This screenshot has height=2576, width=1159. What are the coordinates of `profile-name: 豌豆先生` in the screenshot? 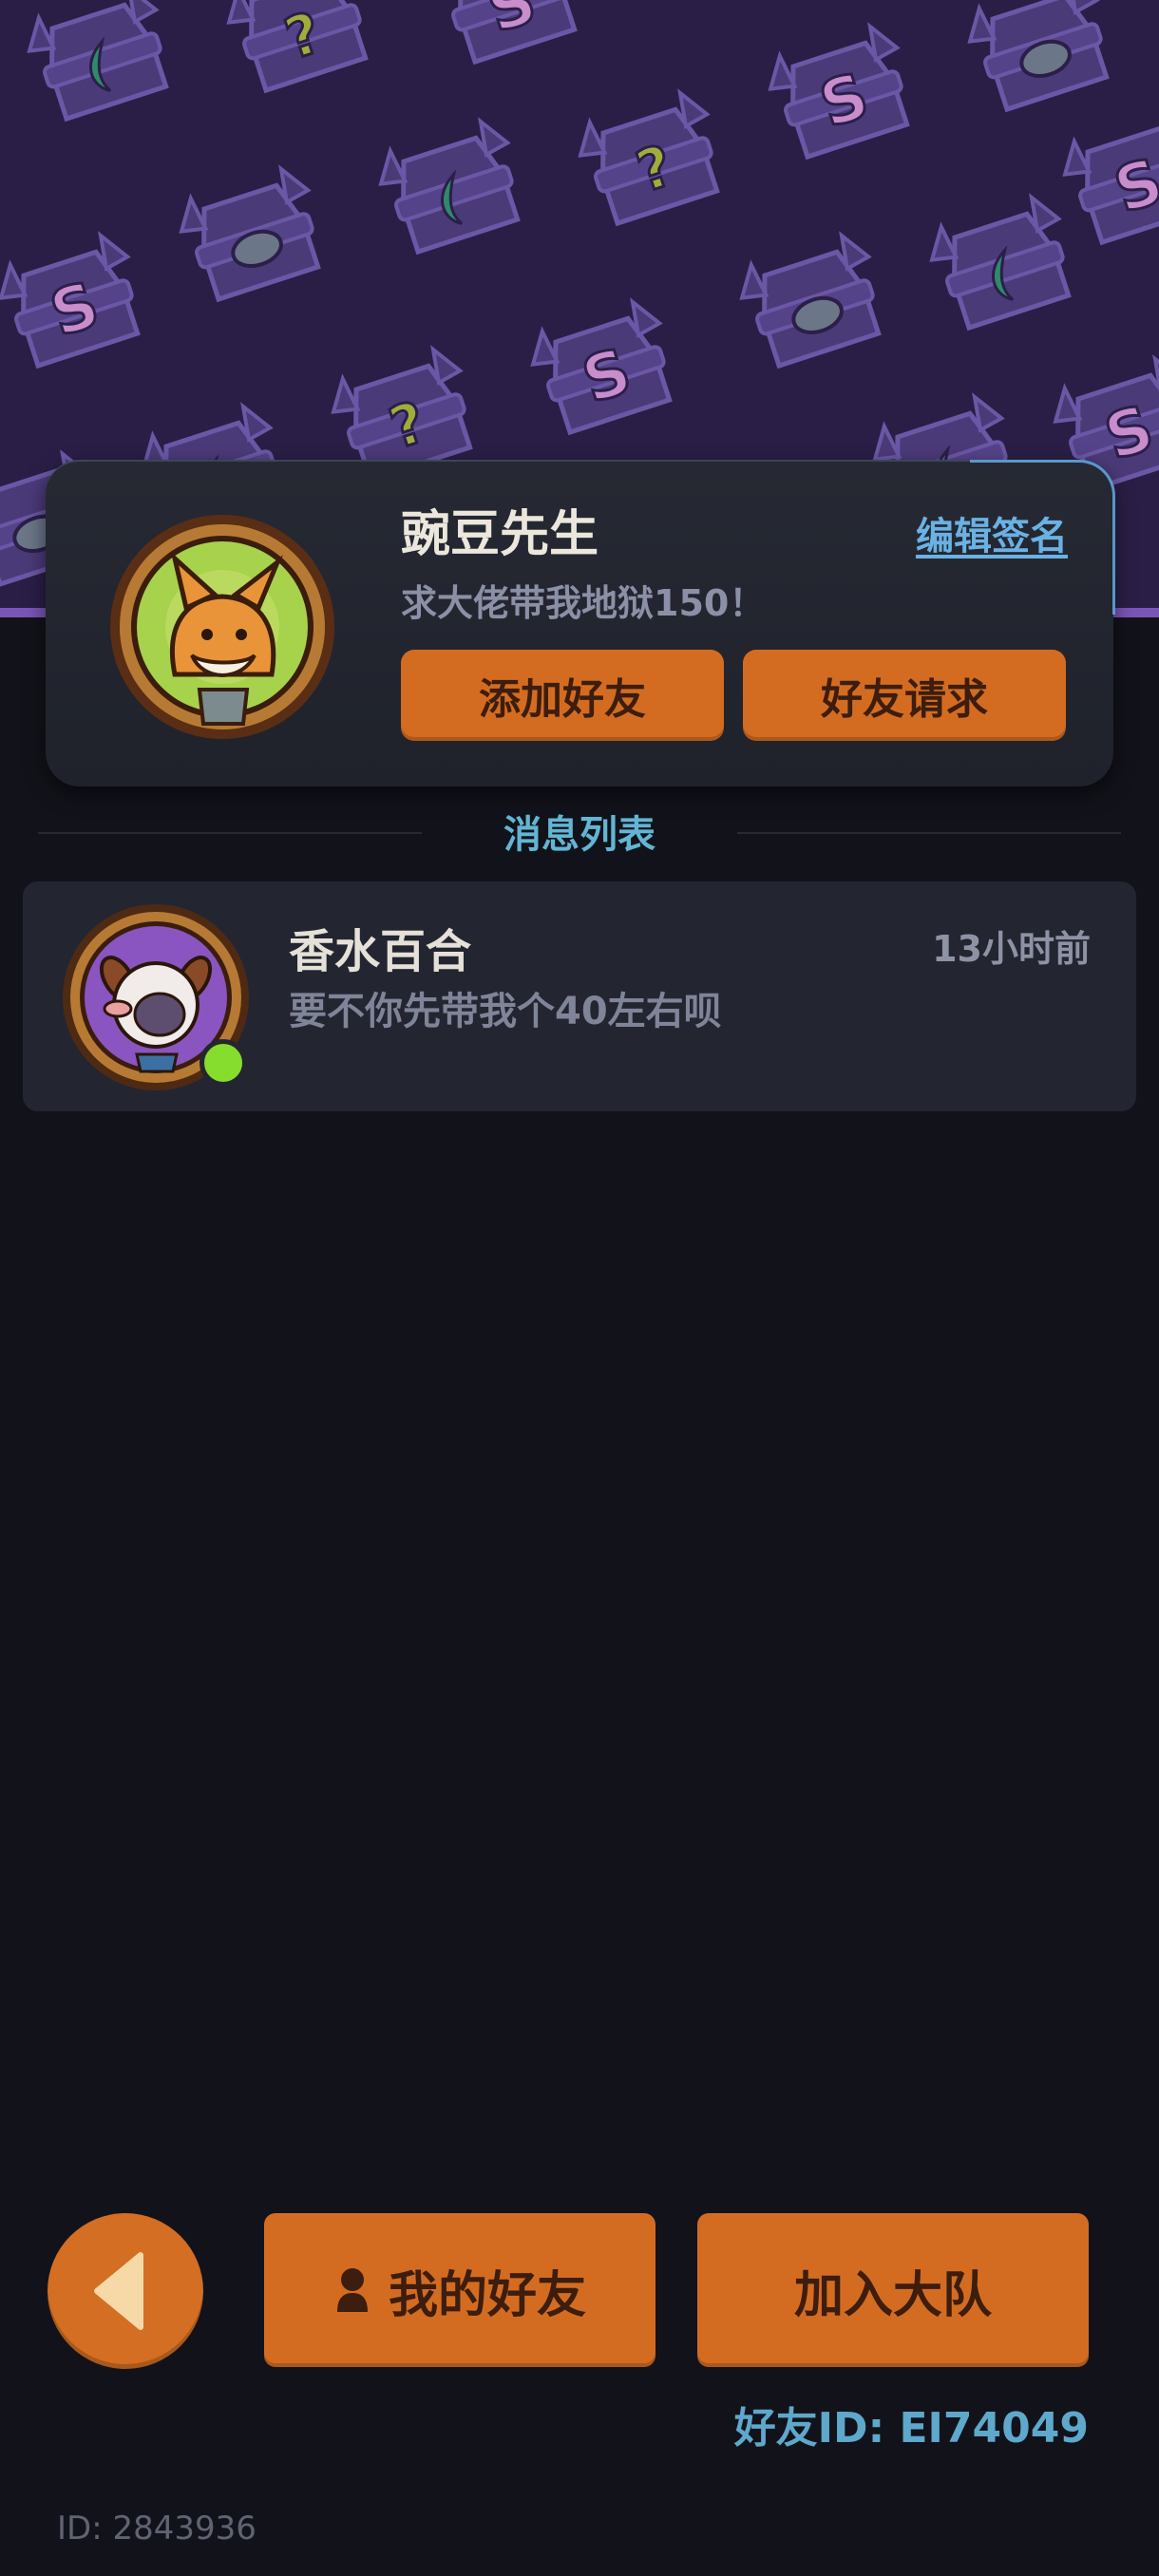 It's located at (500, 534).